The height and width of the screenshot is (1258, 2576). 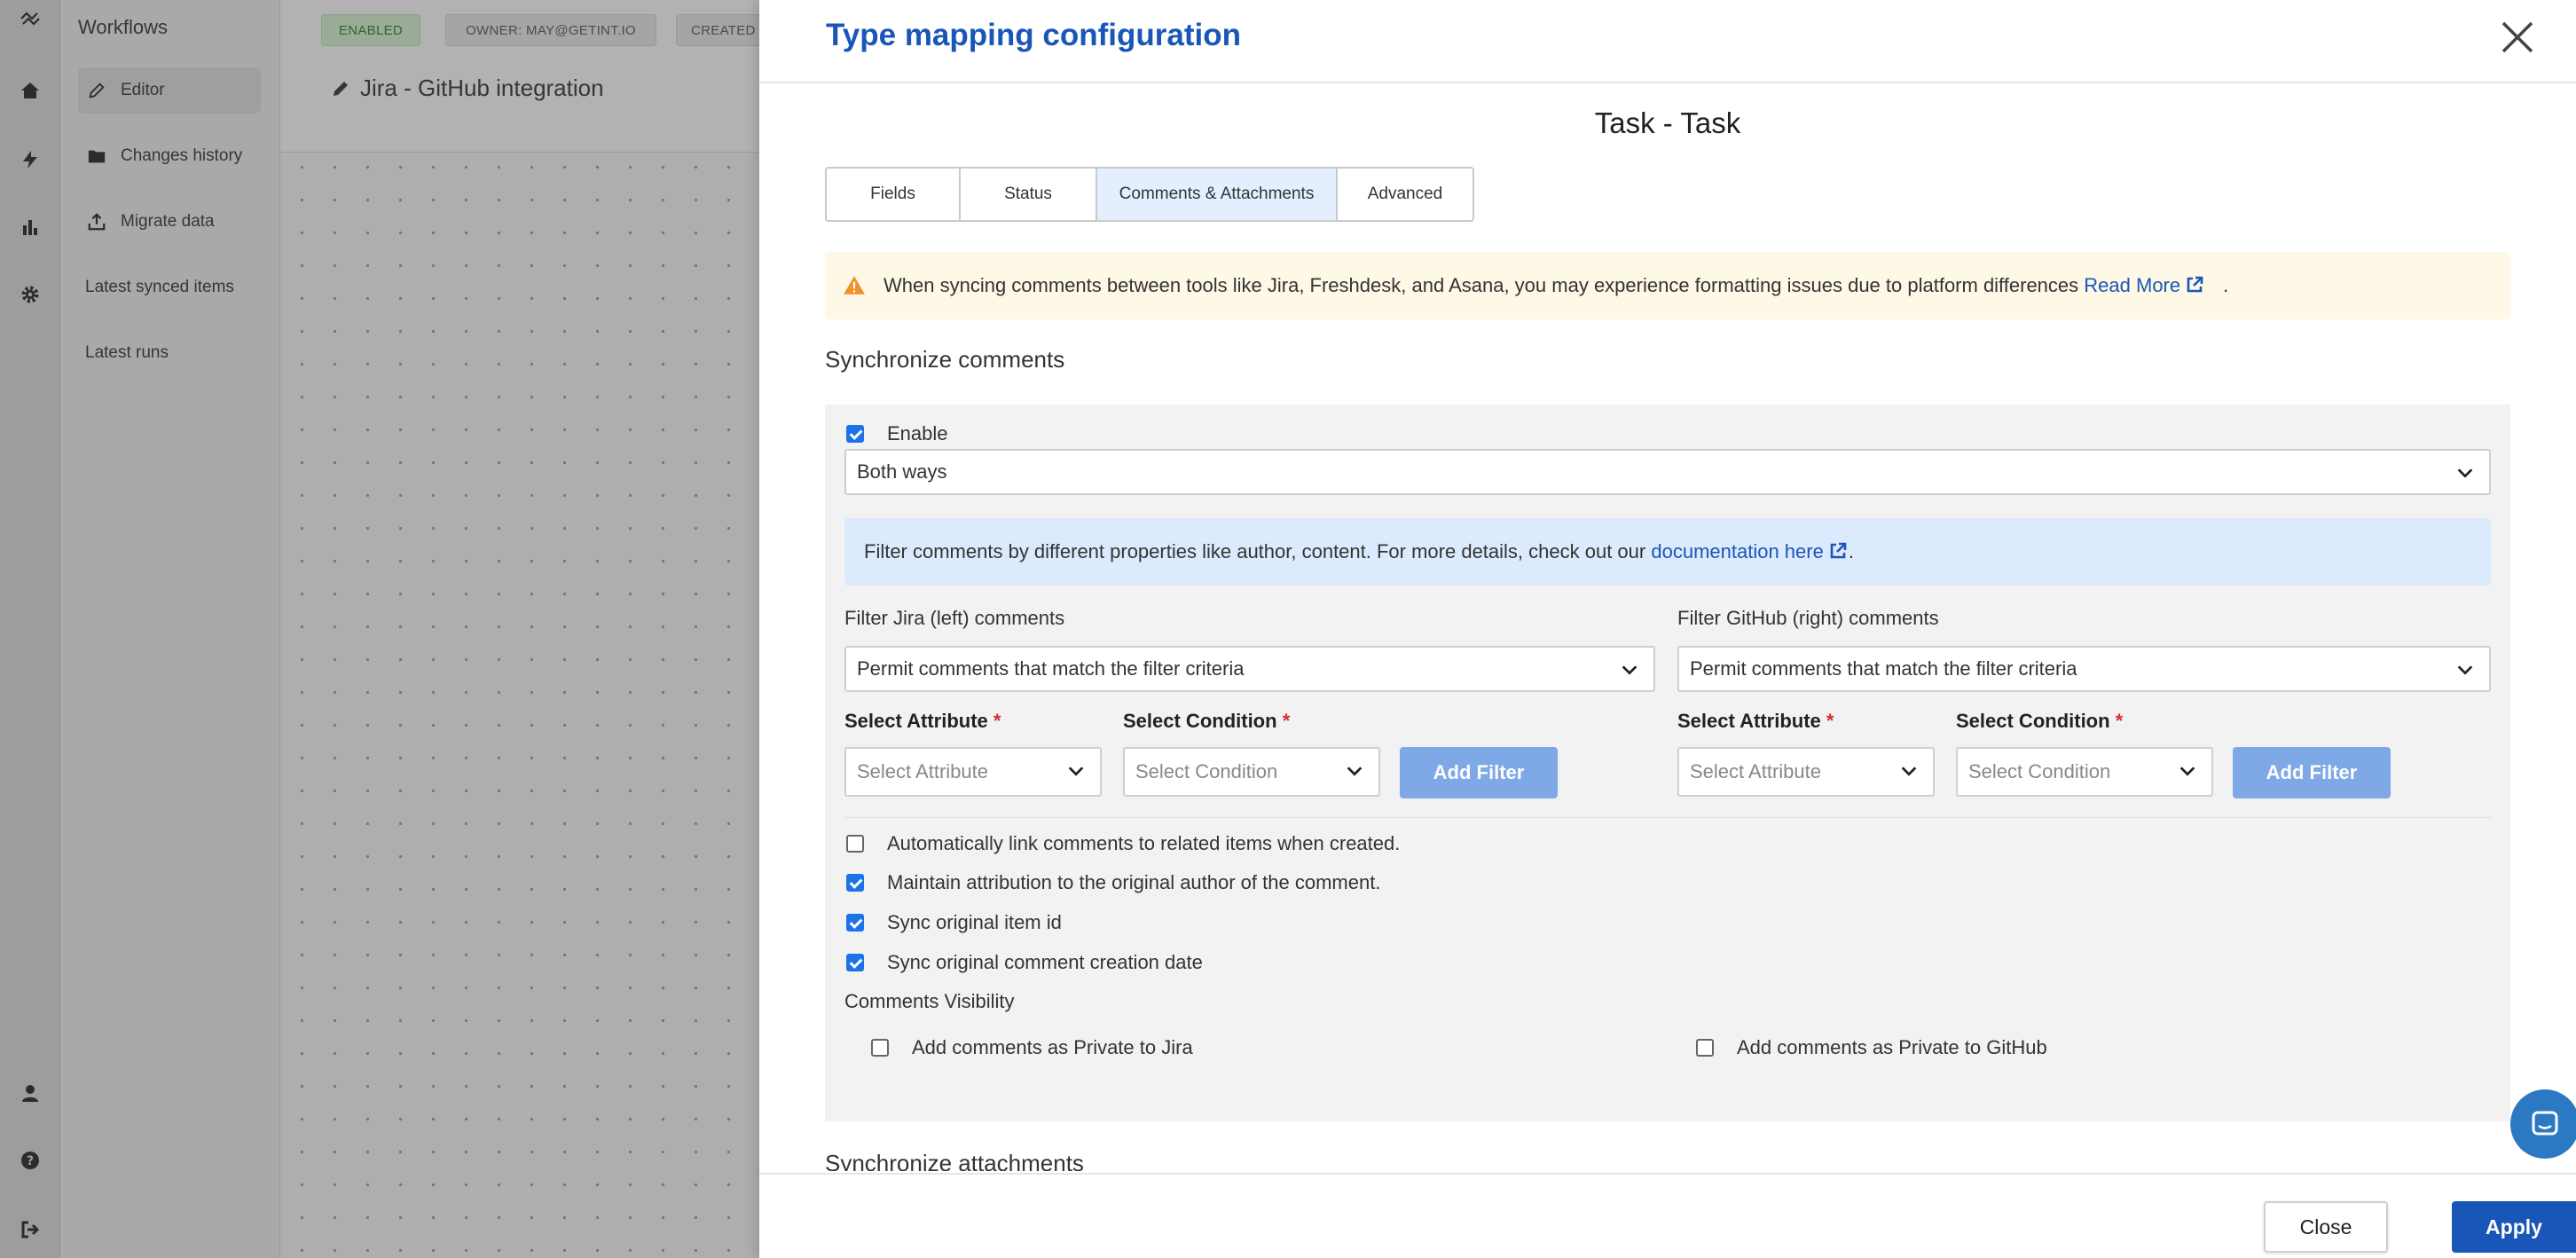 I want to click on warning-suffix: ., so click(x=2226, y=285).